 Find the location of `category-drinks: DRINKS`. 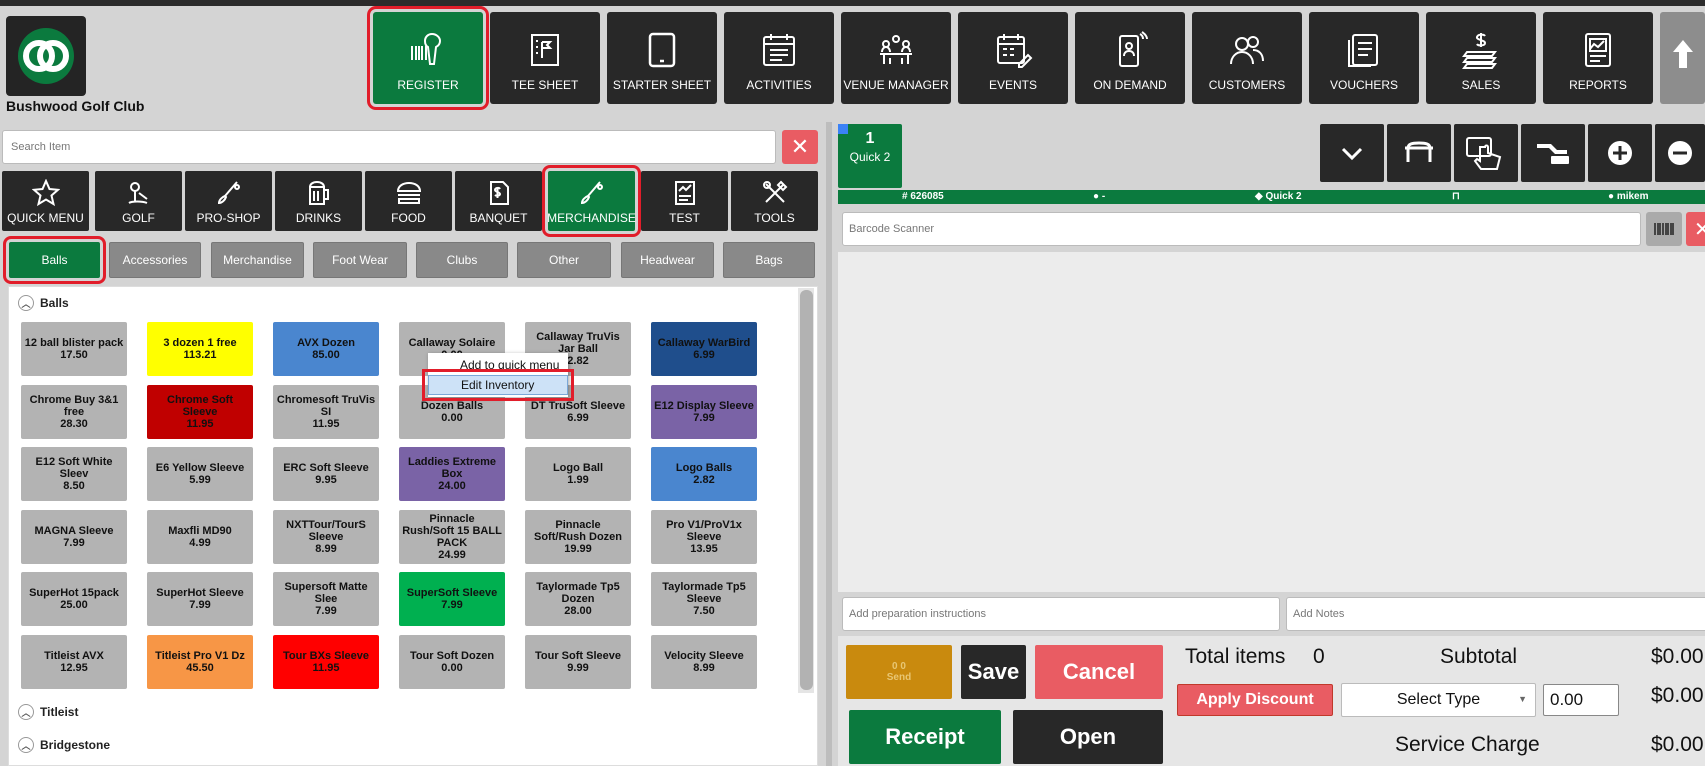

category-drinks: DRINKS is located at coordinates (318, 201).